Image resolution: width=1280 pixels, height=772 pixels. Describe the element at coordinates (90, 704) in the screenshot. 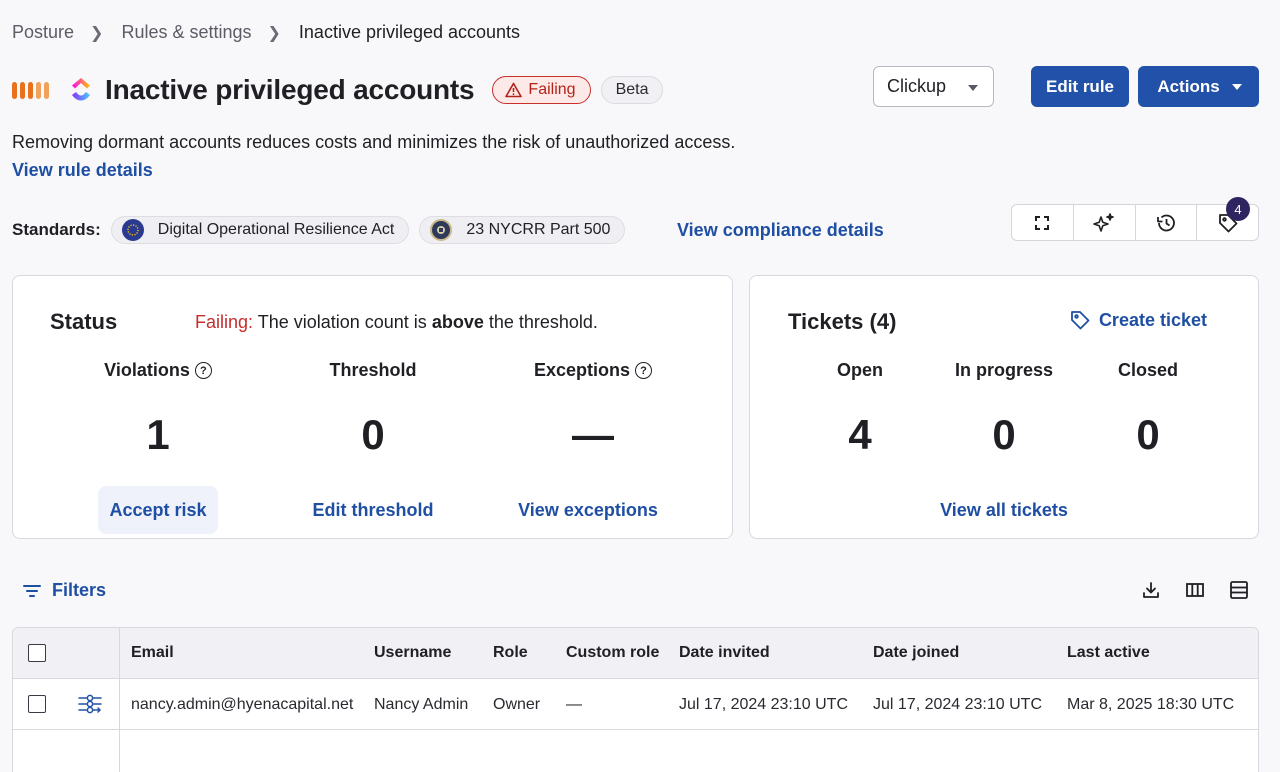

I see `row-details-icon` at that location.